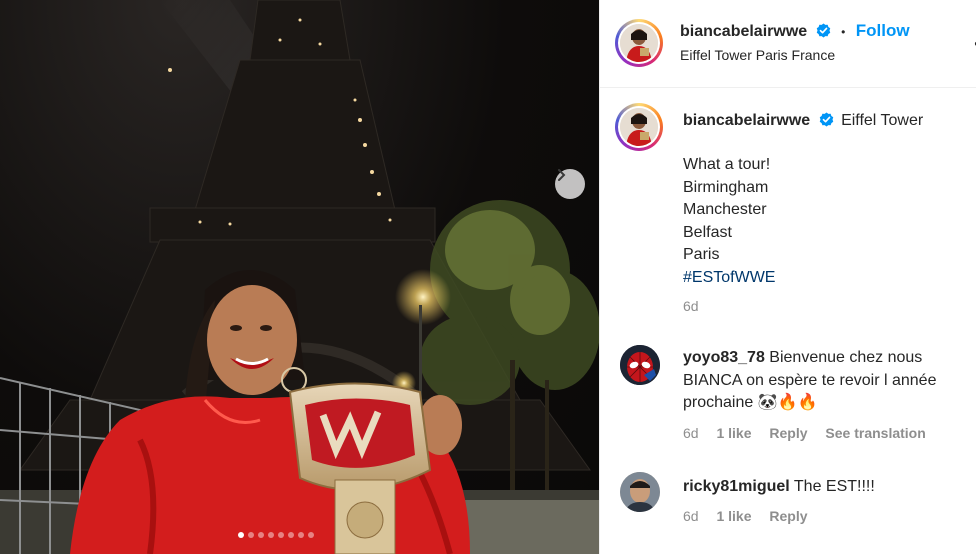 The height and width of the screenshot is (554, 976). What do you see at coordinates (562, 175) in the screenshot?
I see `chevron-right-icon` at bounding box center [562, 175].